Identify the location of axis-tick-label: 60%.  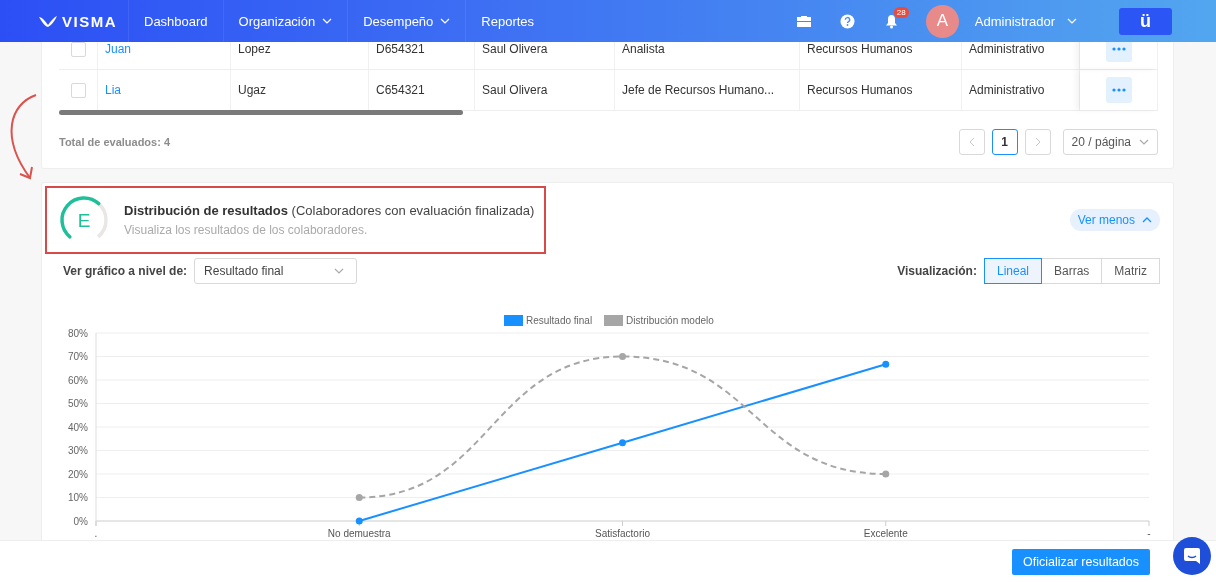
(78, 380).